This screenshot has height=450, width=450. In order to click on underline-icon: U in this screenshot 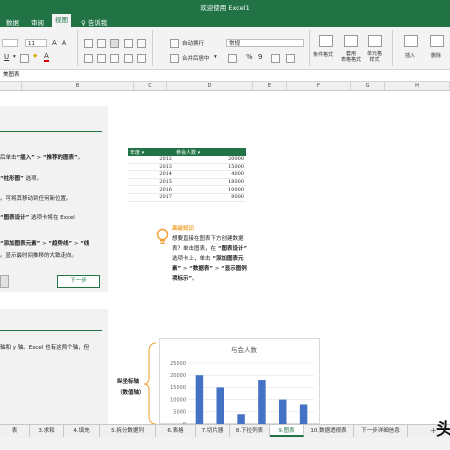, I will do `click(6, 57)`.